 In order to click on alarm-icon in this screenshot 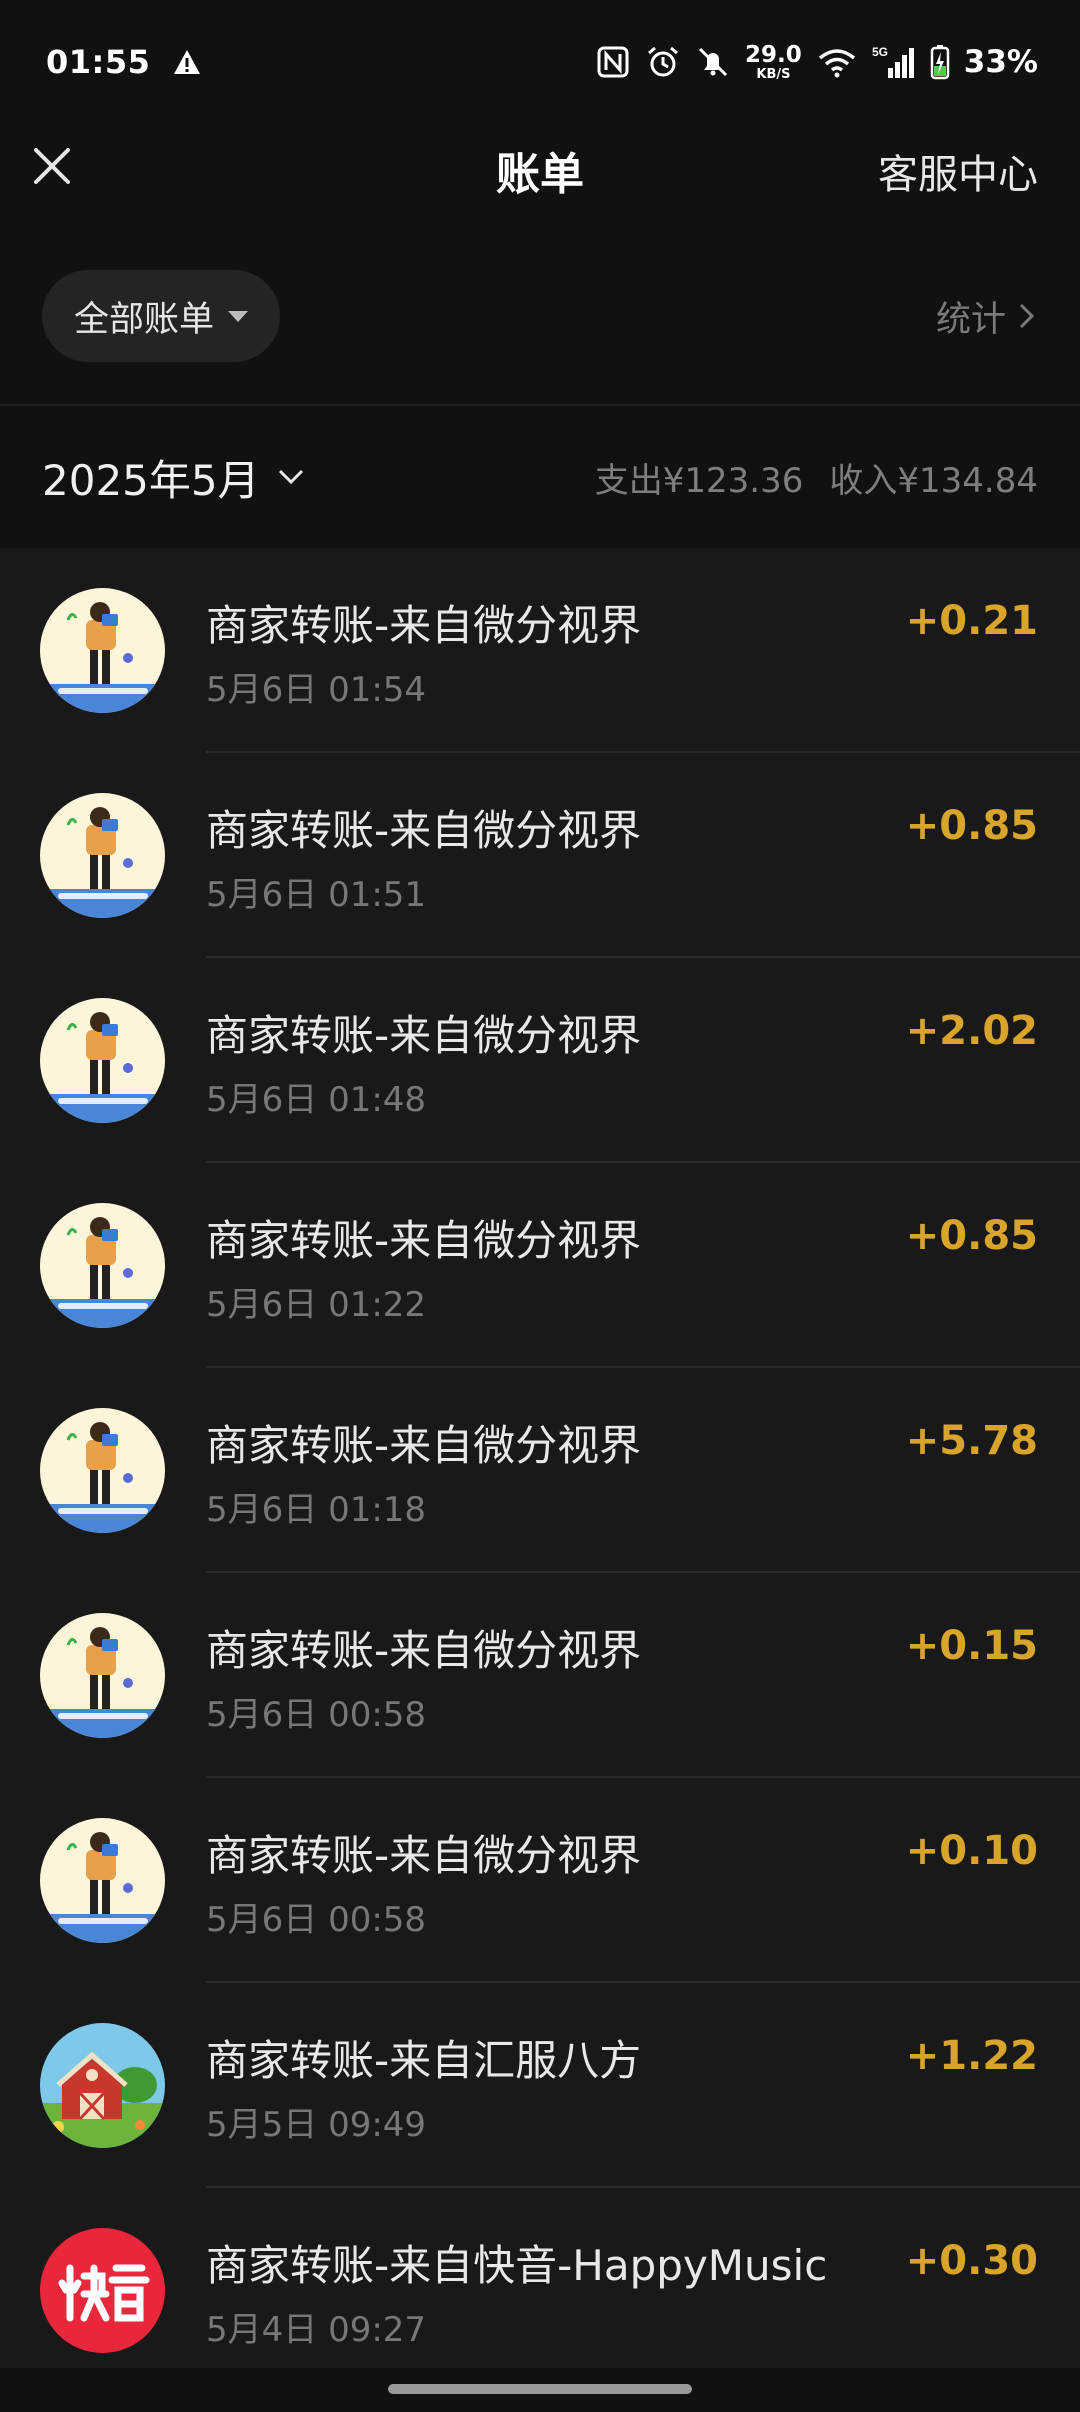, I will do `click(663, 61)`.